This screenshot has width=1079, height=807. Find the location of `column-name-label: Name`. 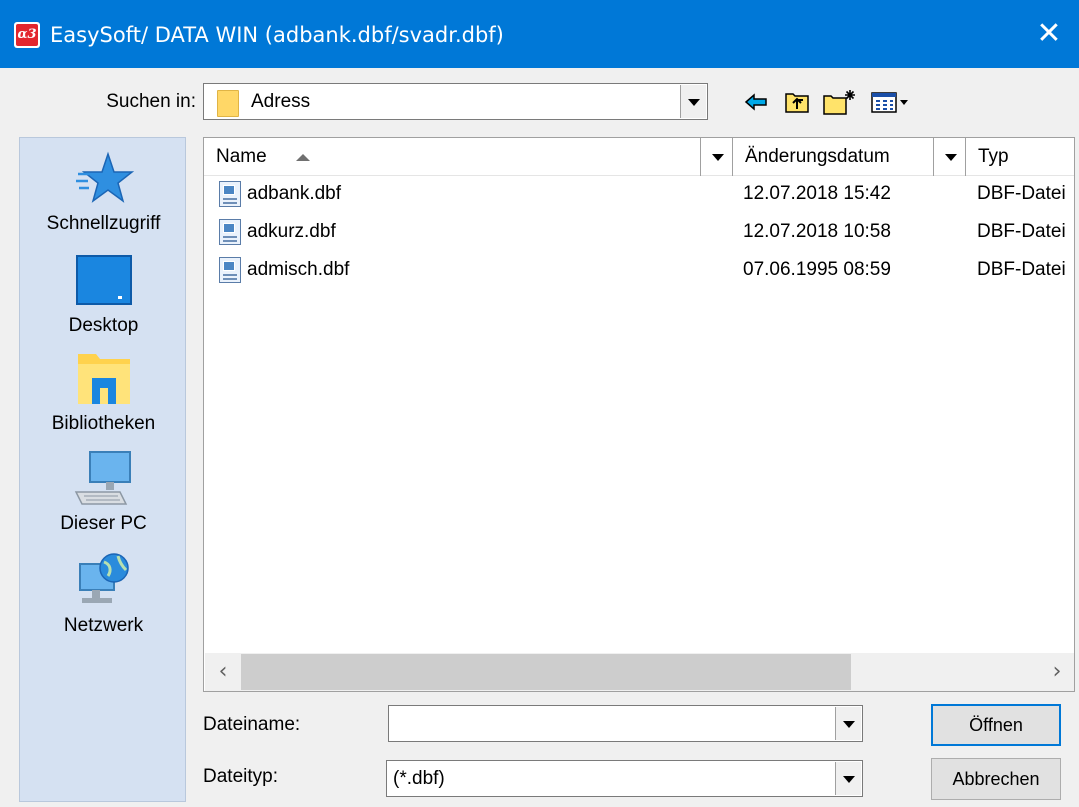

column-name-label: Name is located at coordinates (241, 156).